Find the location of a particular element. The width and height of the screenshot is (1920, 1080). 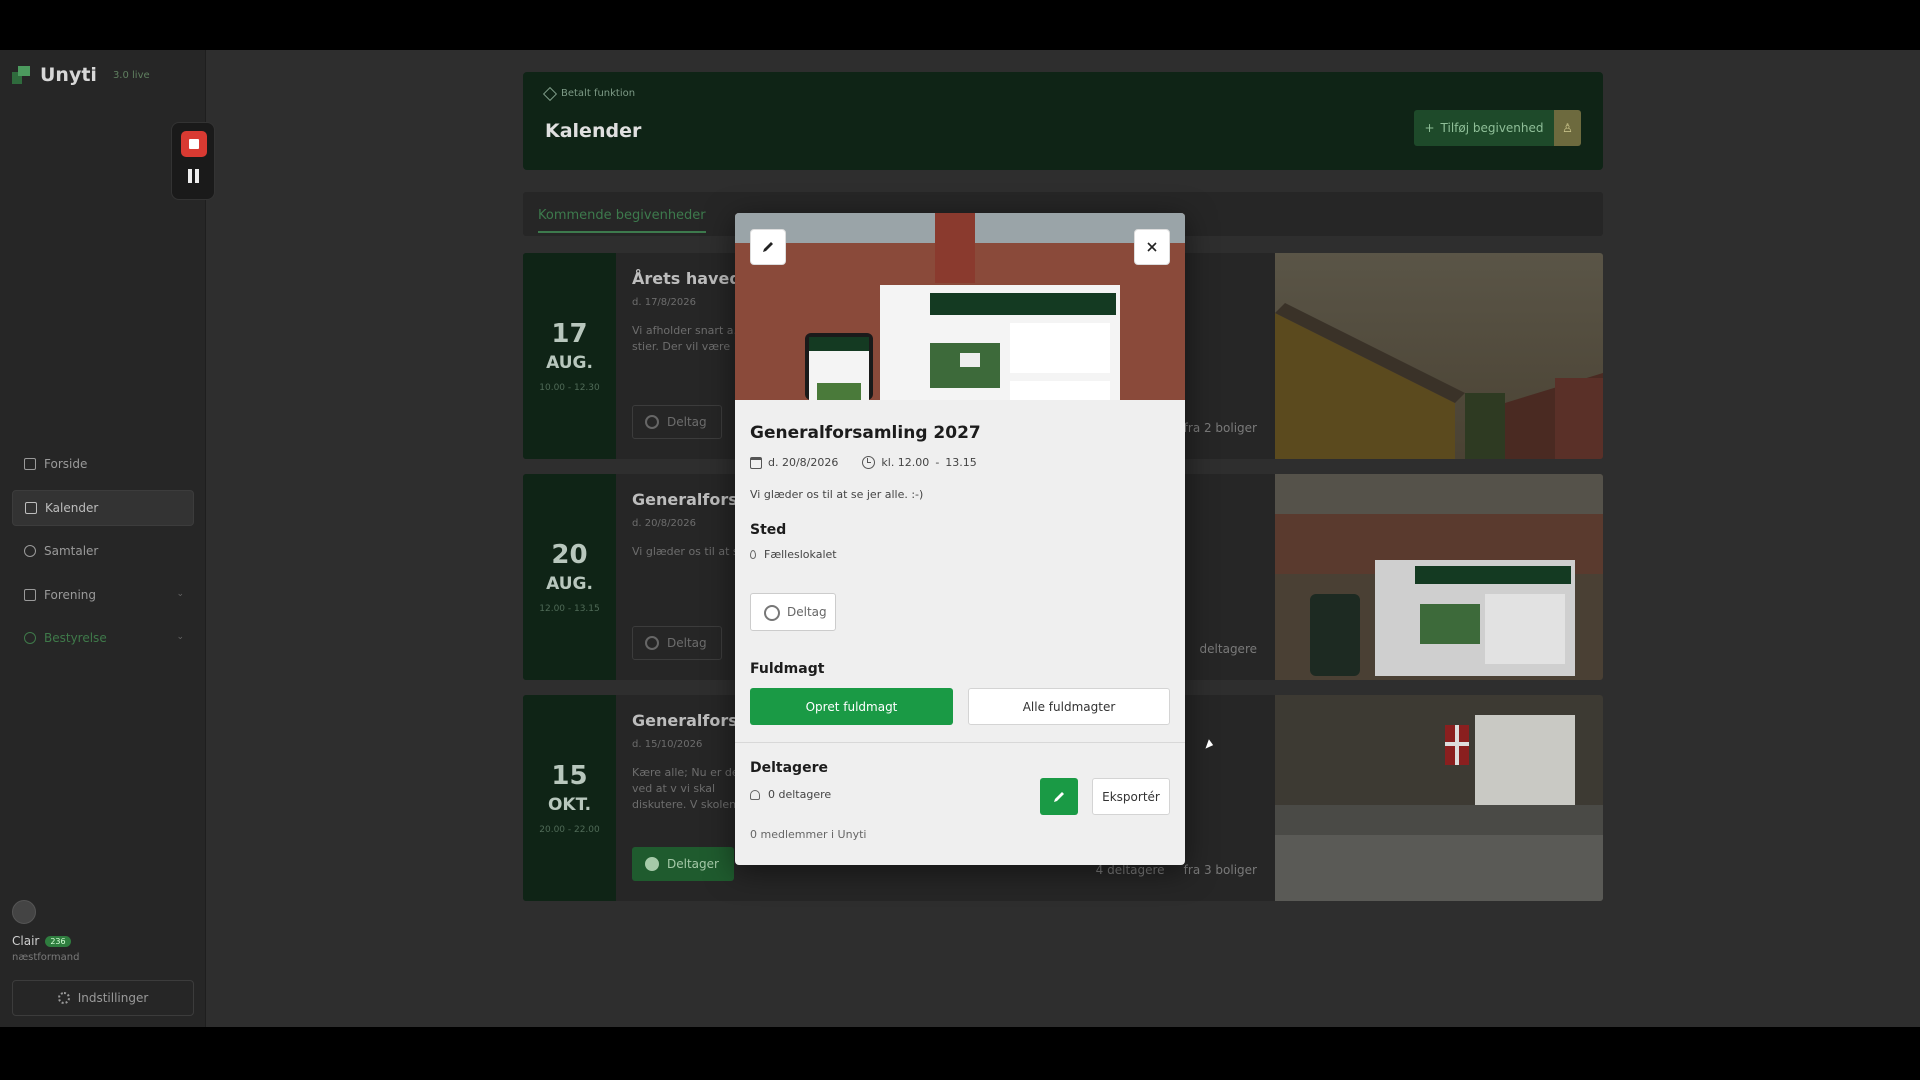

page-title: Kalender is located at coordinates (593, 131).